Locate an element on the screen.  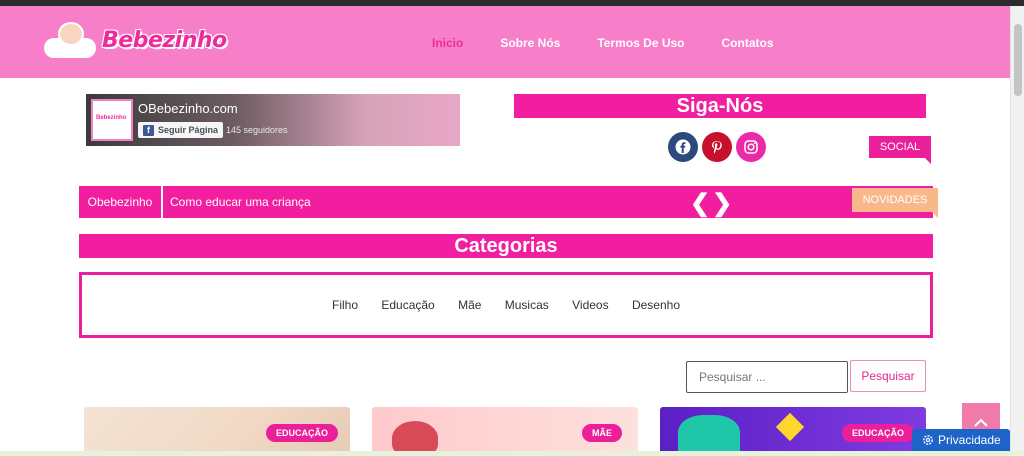
nav-item-sobre-nos: Sobre Nós is located at coordinates (530, 43).